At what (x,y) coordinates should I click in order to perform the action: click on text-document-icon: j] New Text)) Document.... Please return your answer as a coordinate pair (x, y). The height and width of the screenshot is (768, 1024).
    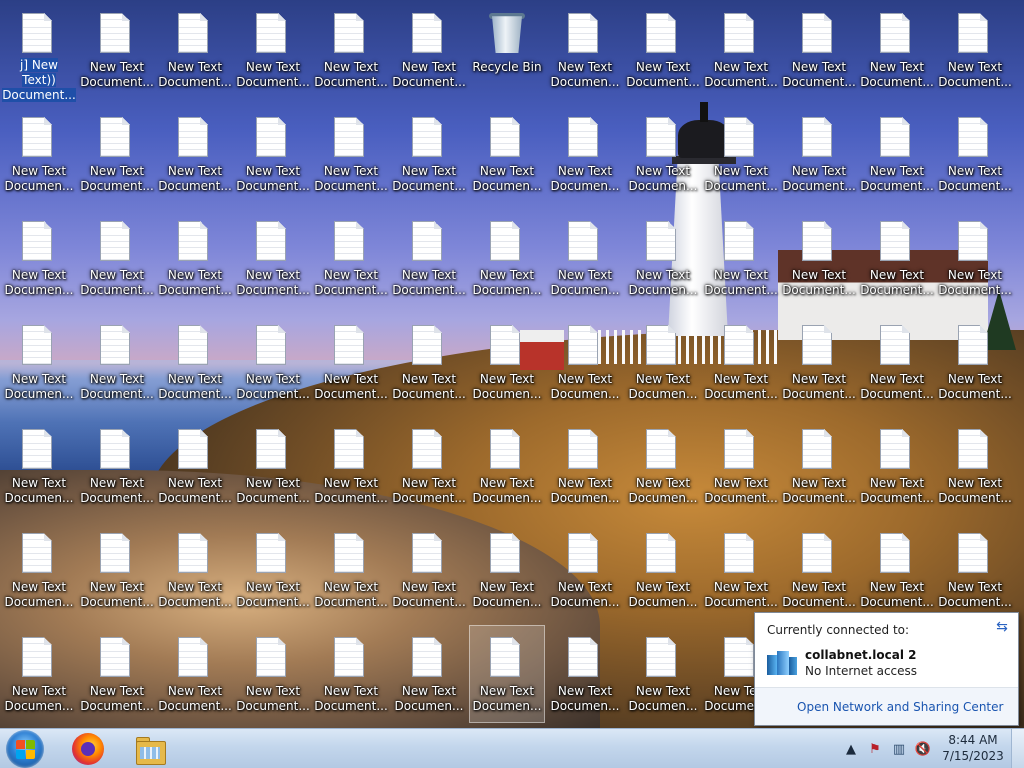
    Looking at the image, I should click on (39, 52).